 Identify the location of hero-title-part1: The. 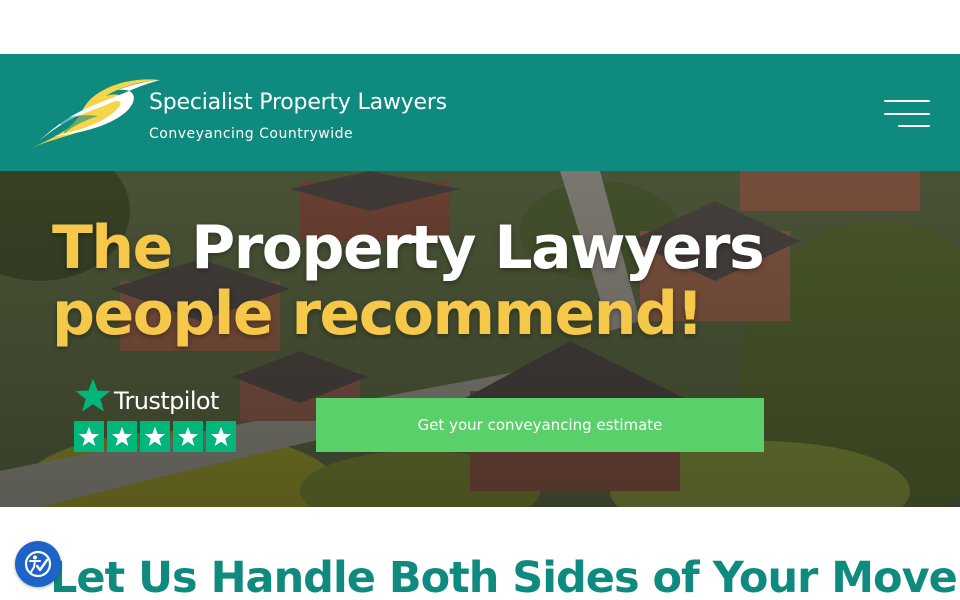
(112, 248).